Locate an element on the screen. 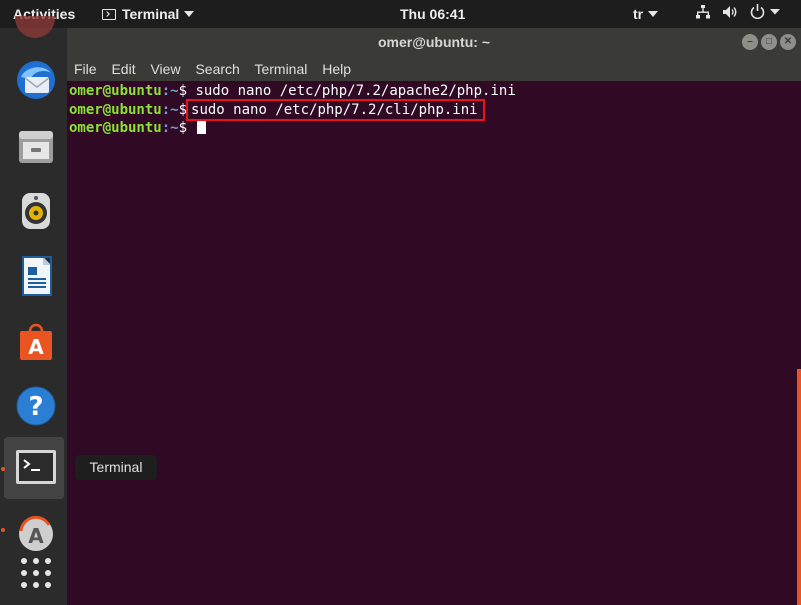  menu-help: Help is located at coordinates (336, 69).